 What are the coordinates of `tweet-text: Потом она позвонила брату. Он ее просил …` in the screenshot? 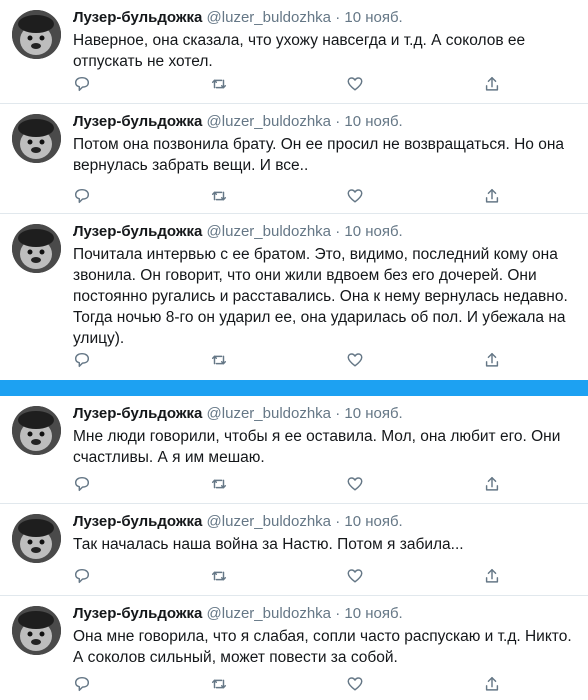 It's located at (319, 155).